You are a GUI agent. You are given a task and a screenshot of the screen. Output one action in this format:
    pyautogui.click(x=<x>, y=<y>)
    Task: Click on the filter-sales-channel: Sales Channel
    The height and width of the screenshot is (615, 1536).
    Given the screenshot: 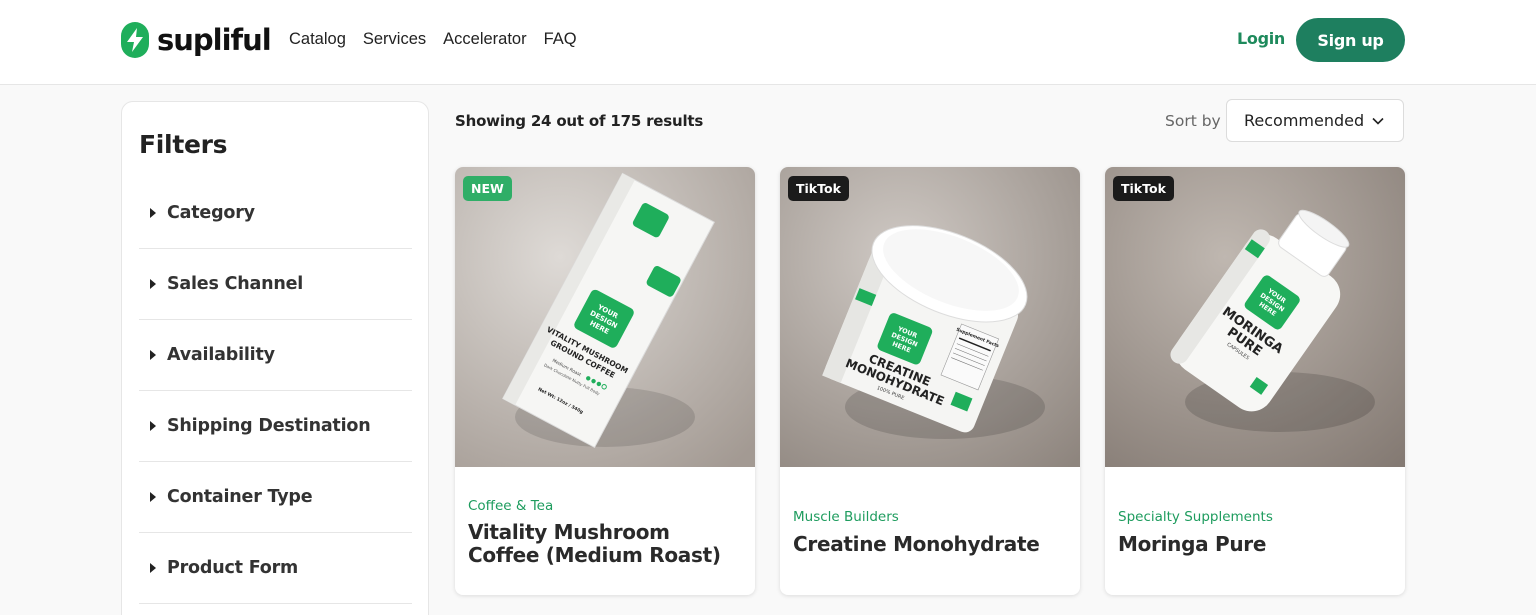 What is the action you would take?
    pyautogui.click(x=275, y=284)
    